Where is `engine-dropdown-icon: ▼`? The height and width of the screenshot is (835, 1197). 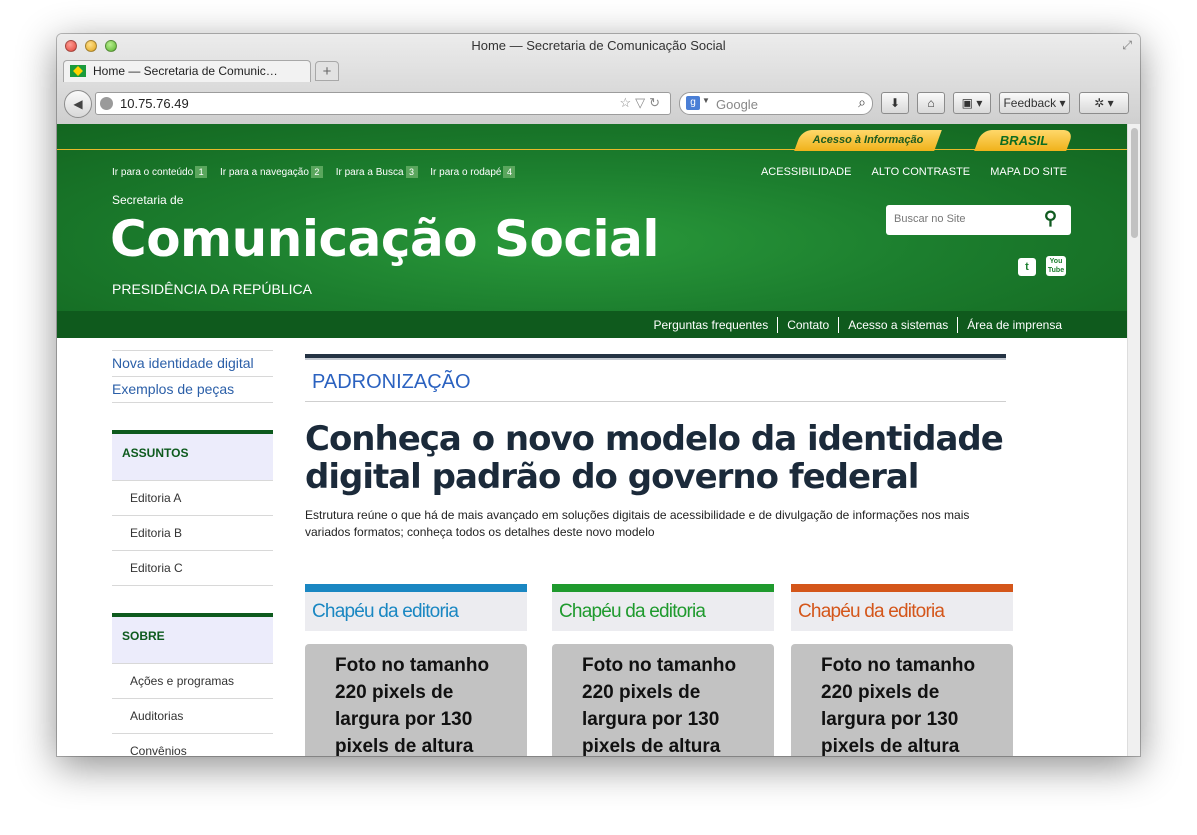 engine-dropdown-icon: ▼ is located at coordinates (706, 100).